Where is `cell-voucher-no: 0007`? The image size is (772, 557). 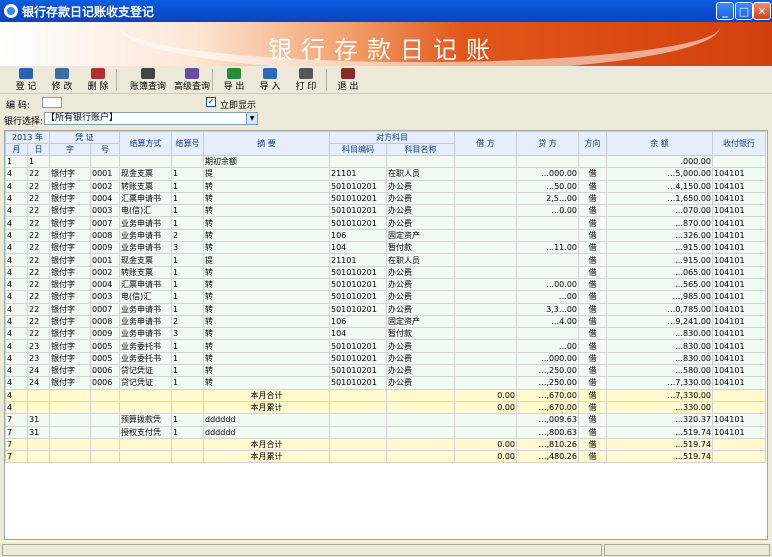
cell-voucher-no: 0007 is located at coordinates (105, 309).